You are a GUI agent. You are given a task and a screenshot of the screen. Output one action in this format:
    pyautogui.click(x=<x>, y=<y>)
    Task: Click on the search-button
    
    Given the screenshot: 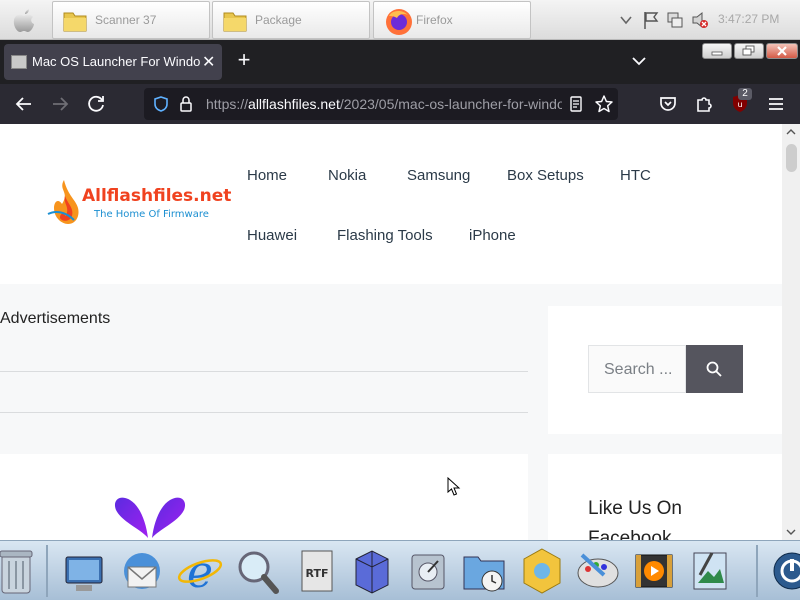 What is the action you would take?
    pyautogui.click(x=714, y=369)
    